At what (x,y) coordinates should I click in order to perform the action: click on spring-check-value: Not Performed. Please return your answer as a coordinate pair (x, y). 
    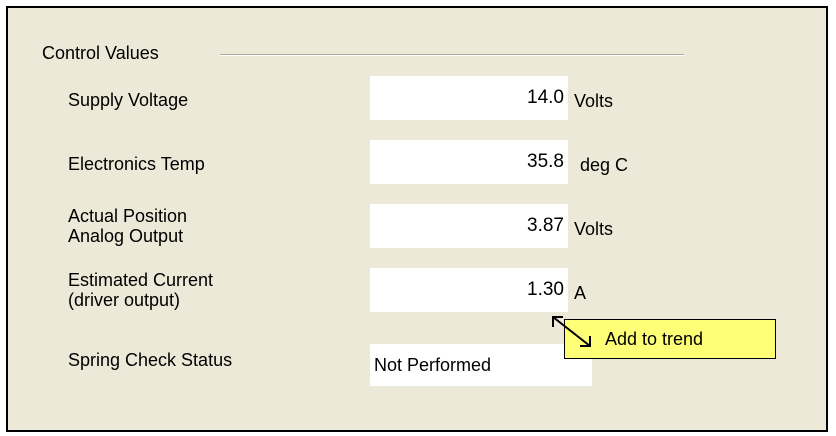
    Looking at the image, I should click on (433, 365).